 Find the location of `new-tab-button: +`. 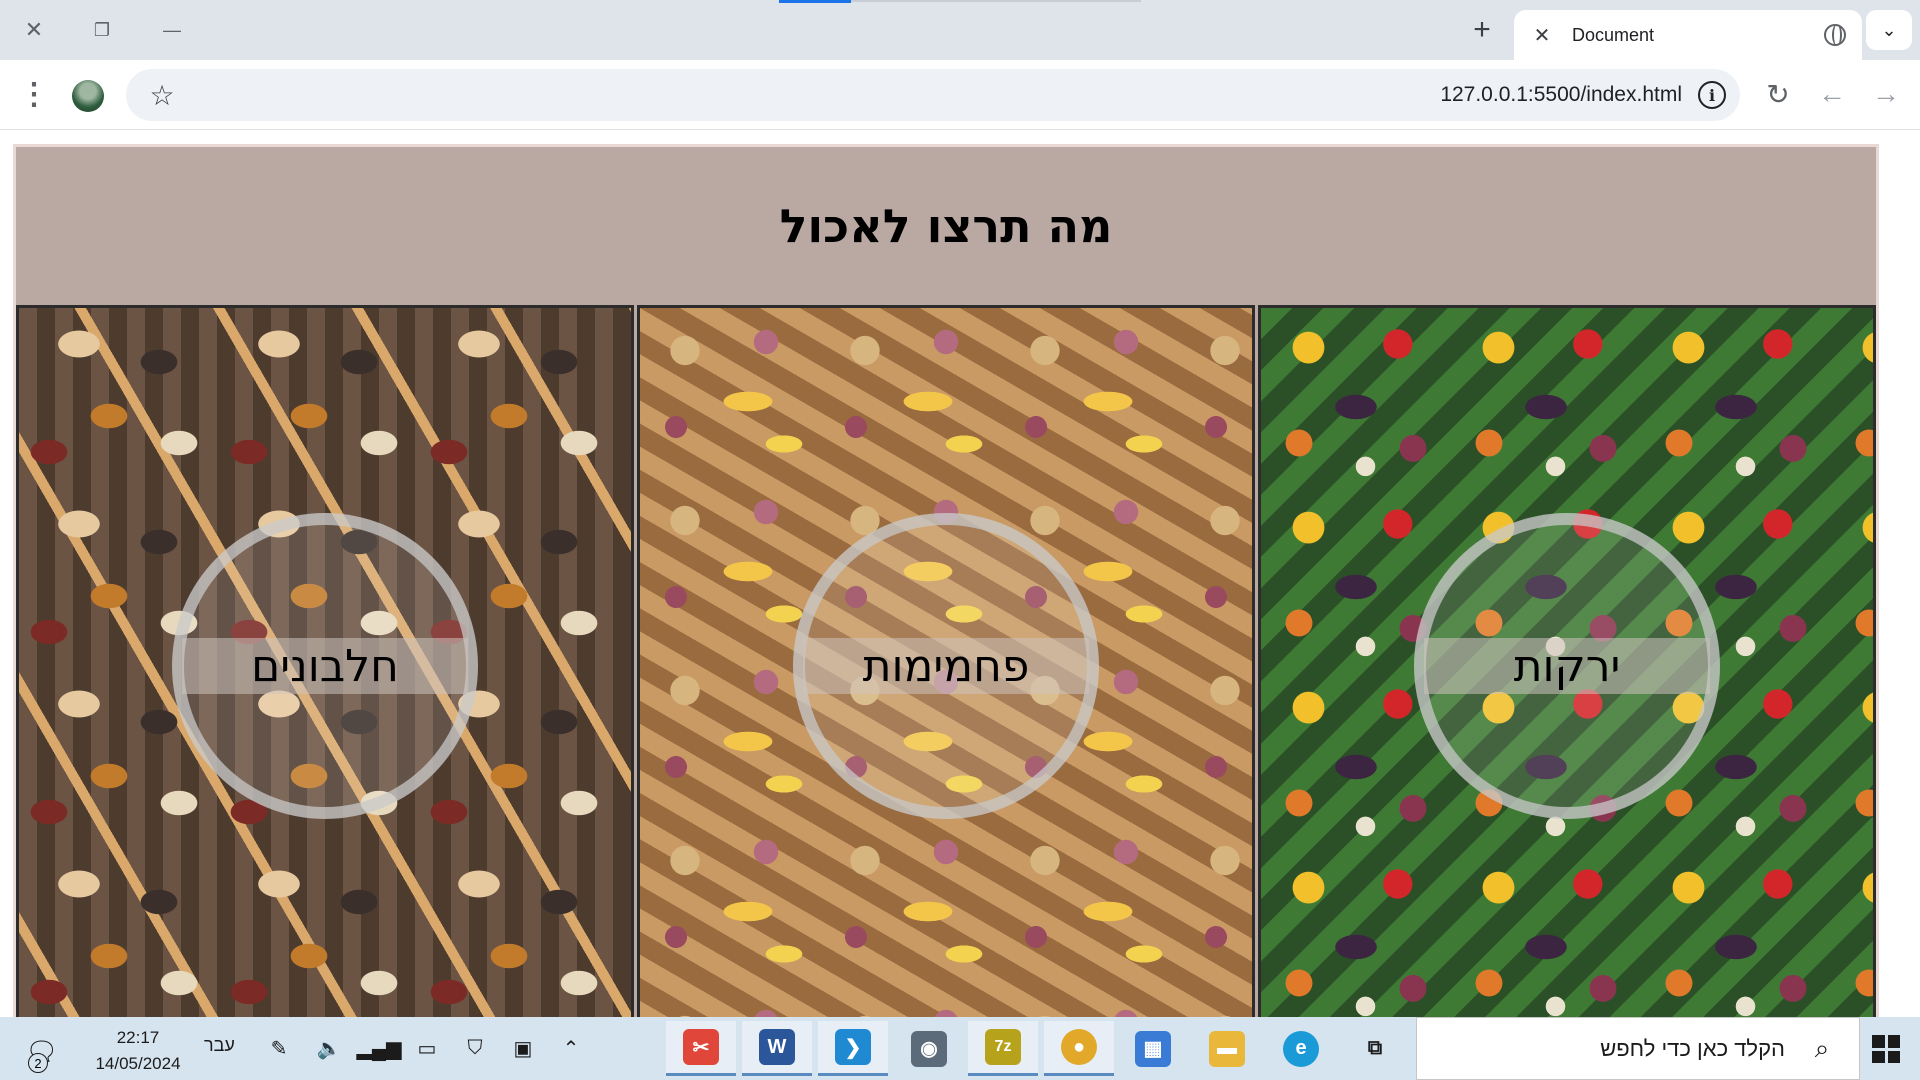

new-tab-button: + is located at coordinates (1482, 30).